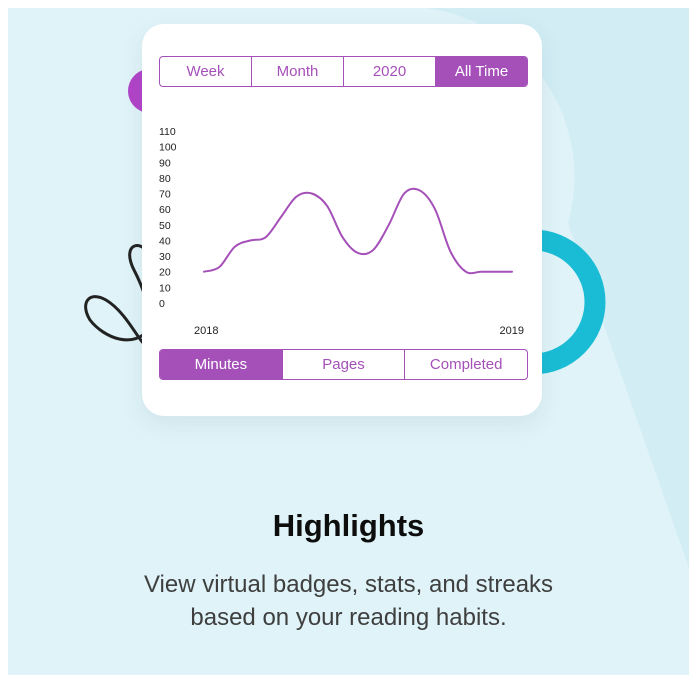 This screenshot has height=683, width=697. I want to click on x-tick-label: 2019, so click(512, 331).